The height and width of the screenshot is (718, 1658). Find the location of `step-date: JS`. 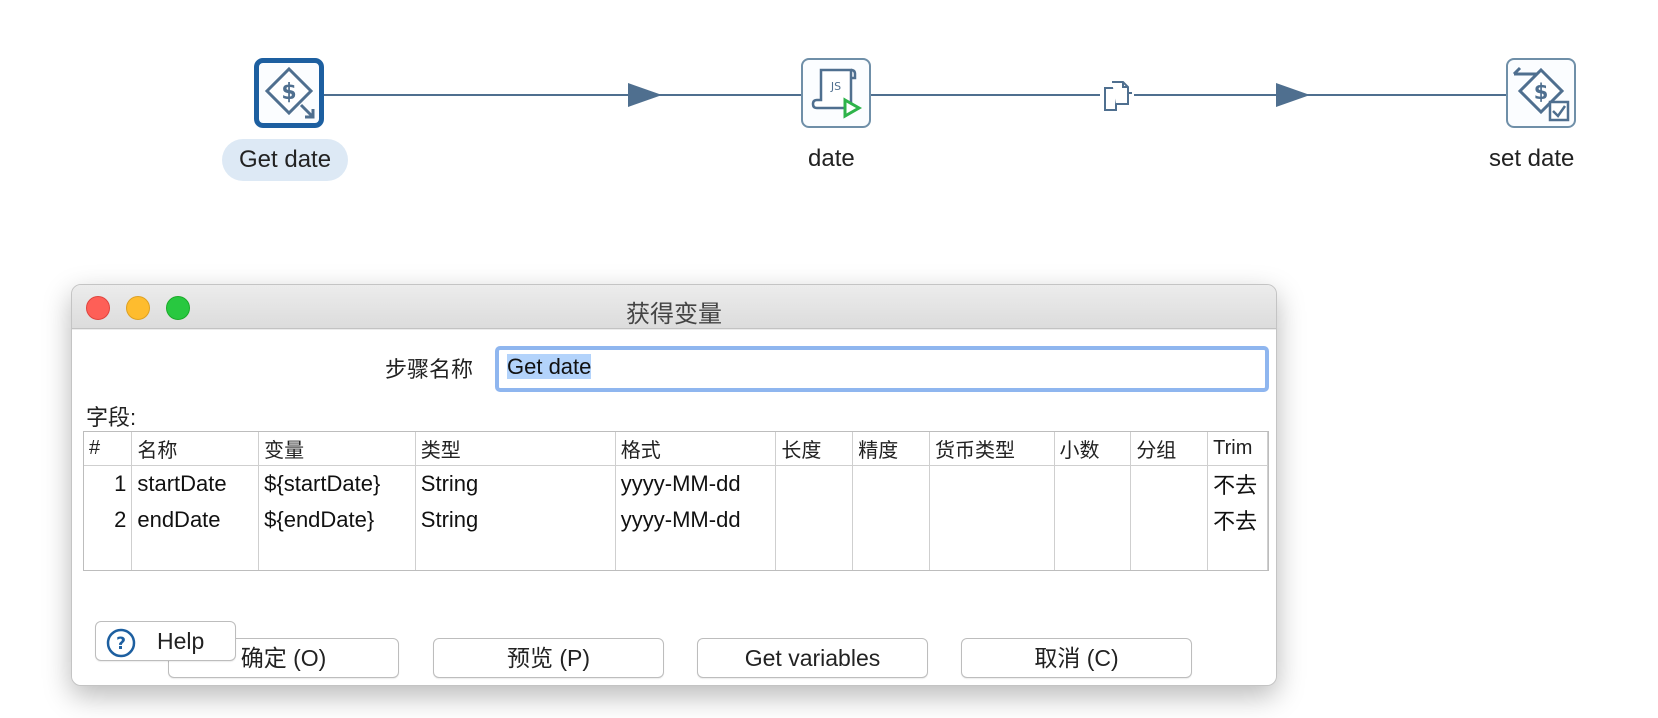

step-date: JS is located at coordinates (836, 93).